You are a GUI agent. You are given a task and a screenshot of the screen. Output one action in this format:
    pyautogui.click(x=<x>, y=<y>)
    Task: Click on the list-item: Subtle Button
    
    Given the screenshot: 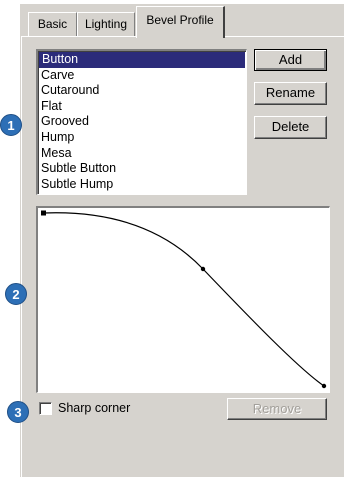 What is the action you would take?
    pyautogui.click(x=142, y=169)
    